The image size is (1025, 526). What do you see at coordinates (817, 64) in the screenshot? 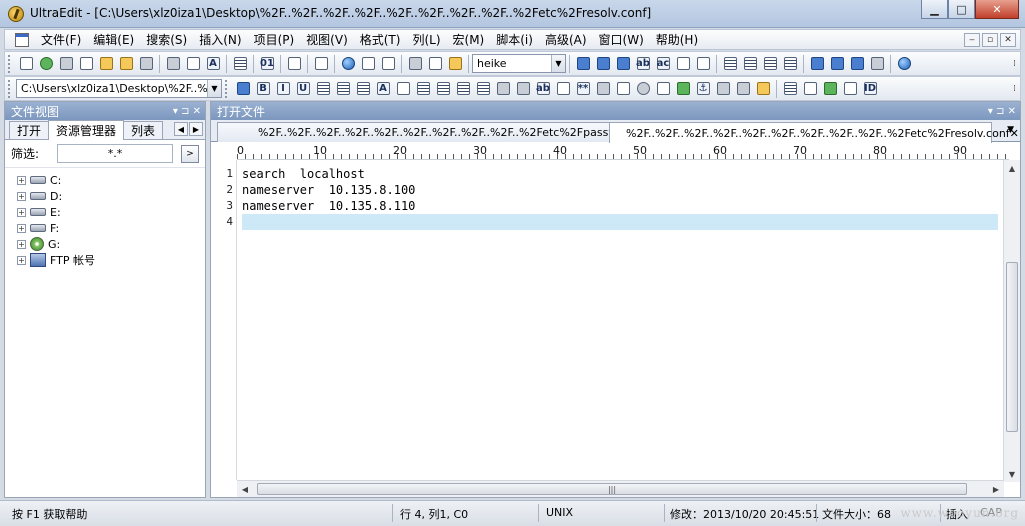
I see `split-horizontal-icon` at bounding box center [817, 64].